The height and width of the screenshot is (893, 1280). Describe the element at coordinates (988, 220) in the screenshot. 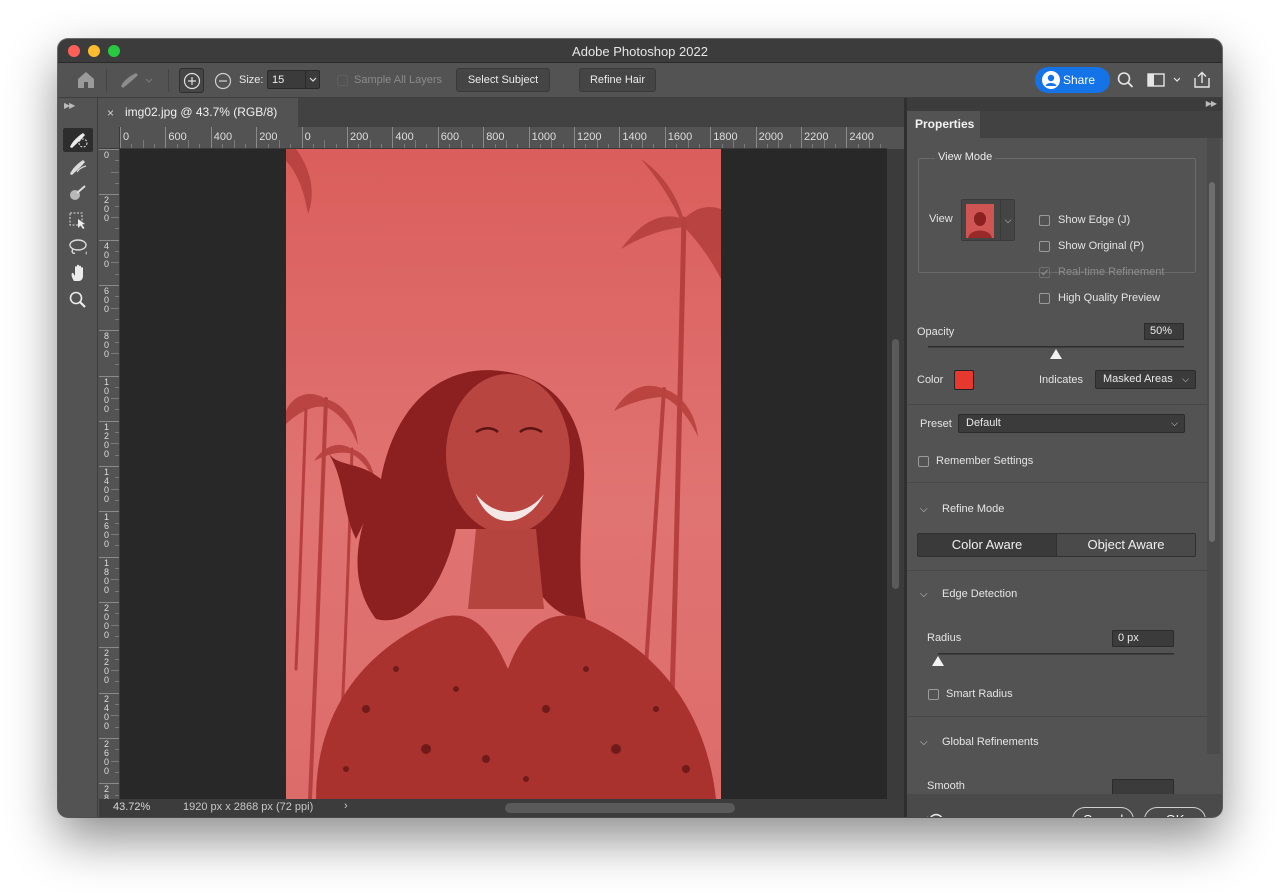

I see `view-mode-picker: ⌵` at that location.